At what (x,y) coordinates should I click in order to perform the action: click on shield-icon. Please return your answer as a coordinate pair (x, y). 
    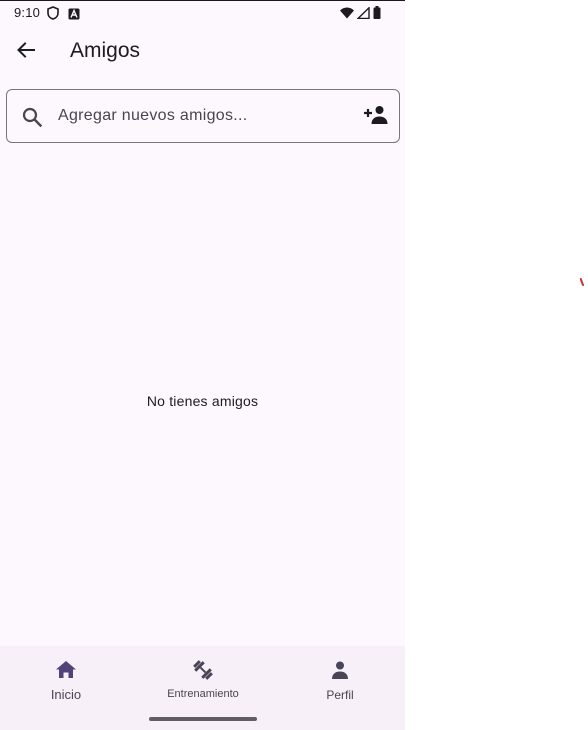
    Looking at the image, I should click on (53, 15).